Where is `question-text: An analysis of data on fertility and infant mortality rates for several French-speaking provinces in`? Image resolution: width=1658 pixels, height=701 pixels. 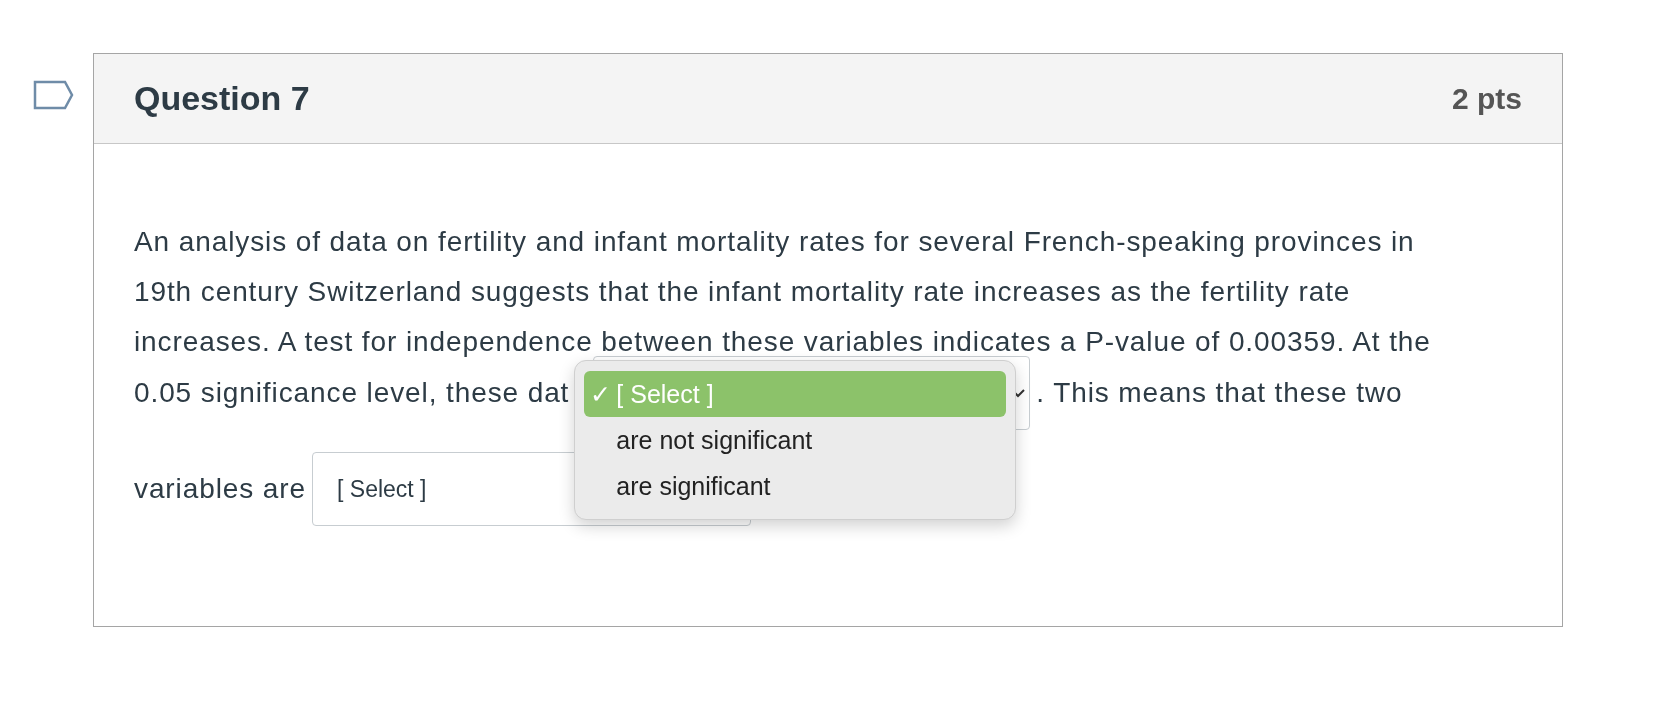
question-text: An analysis of data on fertility and infant mortality rates for several French-speaking provinces in is located at coordinates (774, 242).